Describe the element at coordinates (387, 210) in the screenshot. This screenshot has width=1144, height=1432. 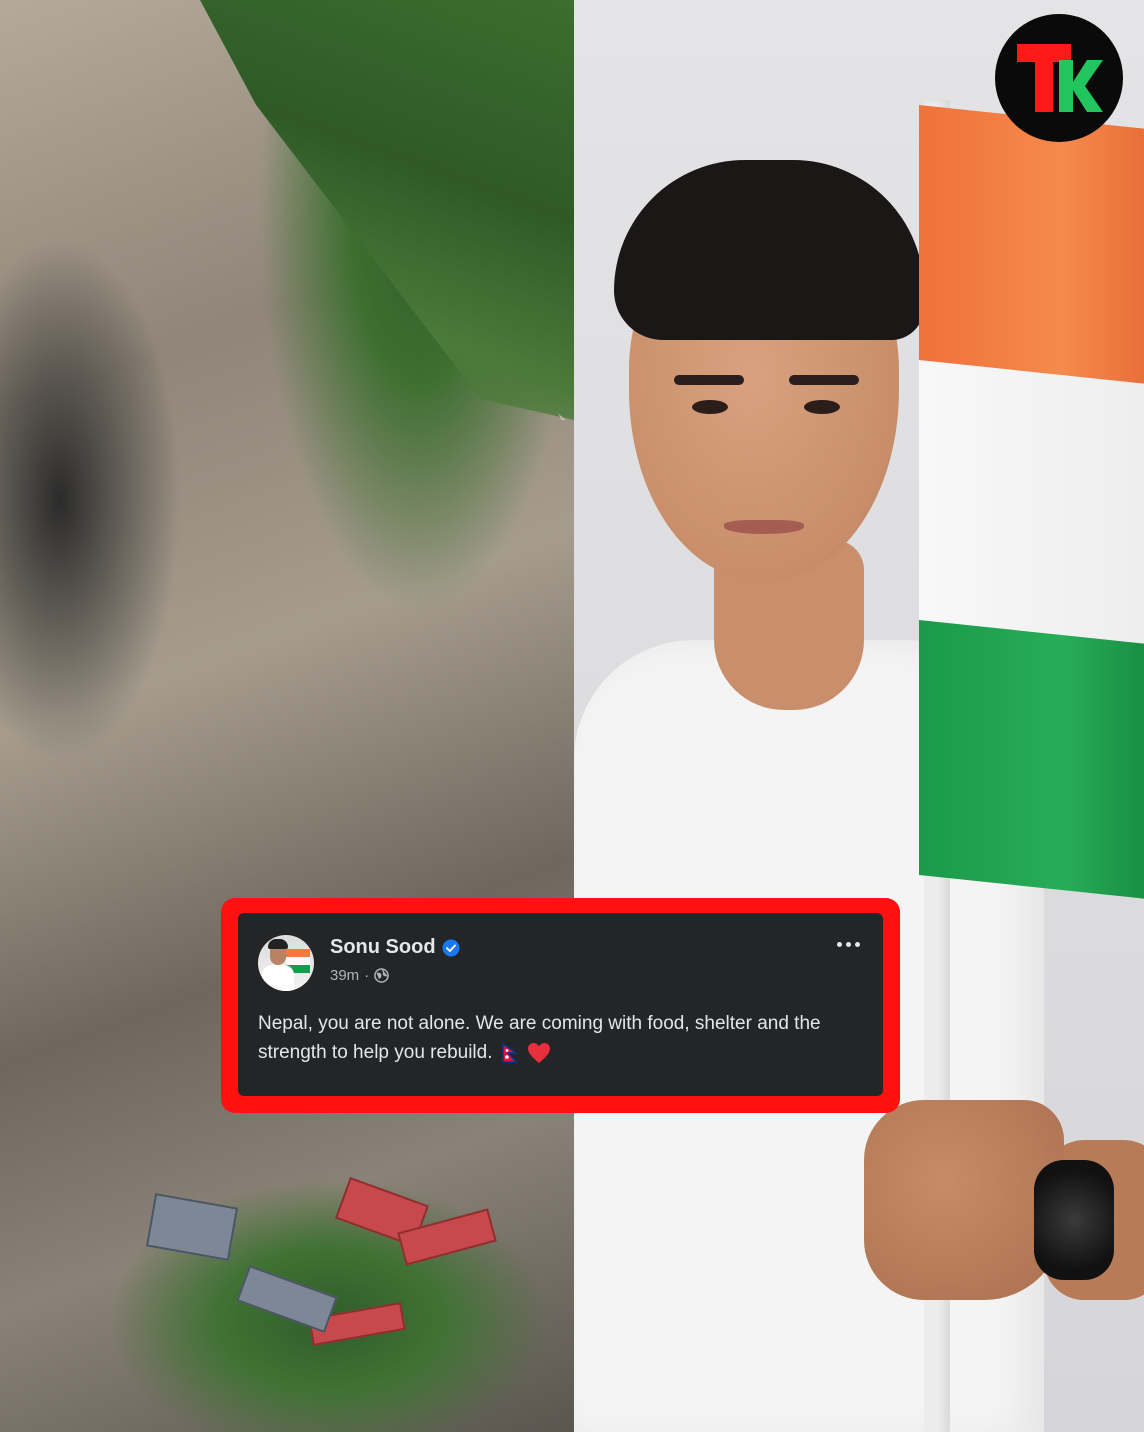
I see `forest-slope` at that location.